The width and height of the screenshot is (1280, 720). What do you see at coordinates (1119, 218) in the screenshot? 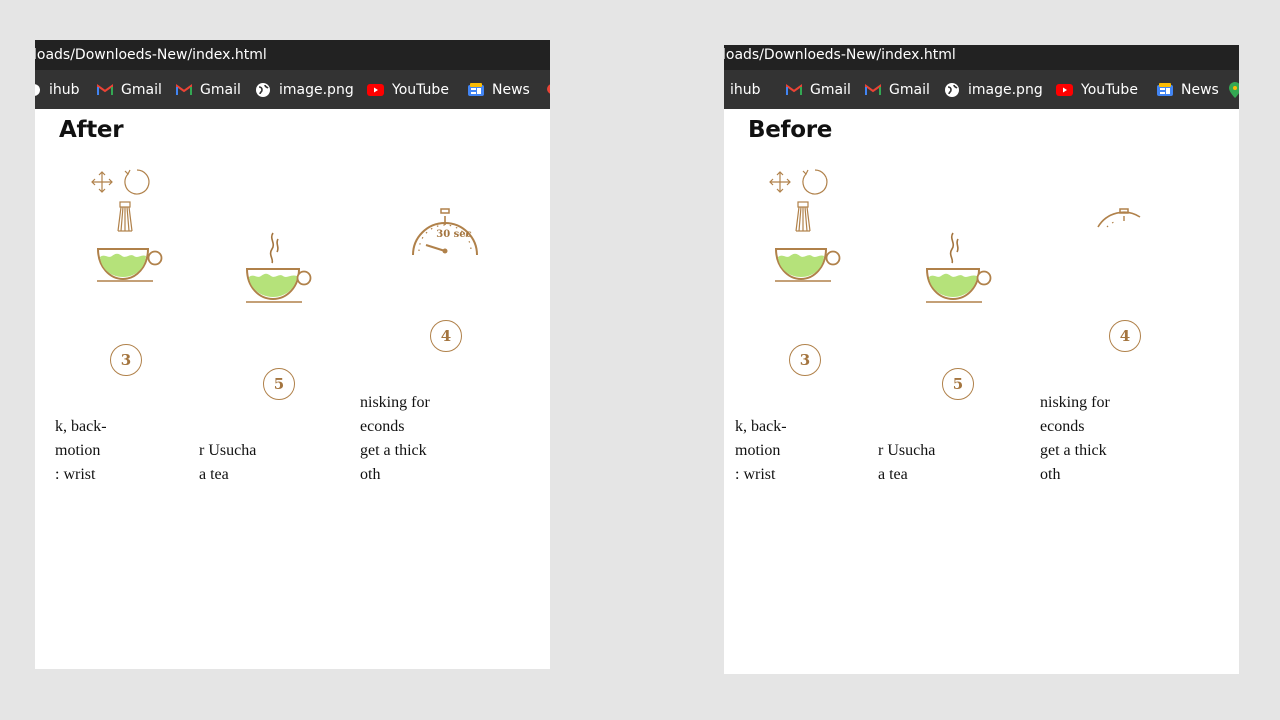
I see `stopwatch-icon` at bounding box center [1119, 218].